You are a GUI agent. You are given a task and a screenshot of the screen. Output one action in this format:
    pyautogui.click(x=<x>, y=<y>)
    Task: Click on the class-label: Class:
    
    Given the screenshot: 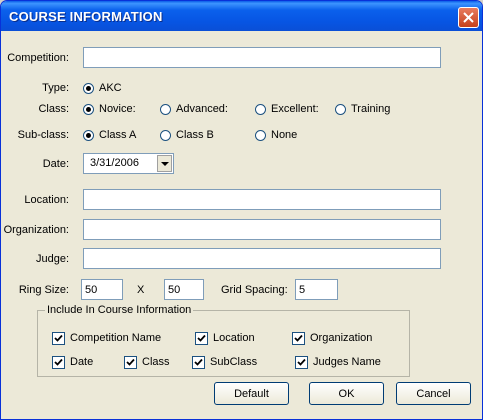 What is the action you would take?
    pyautogui.click(x=53, y=109)
    